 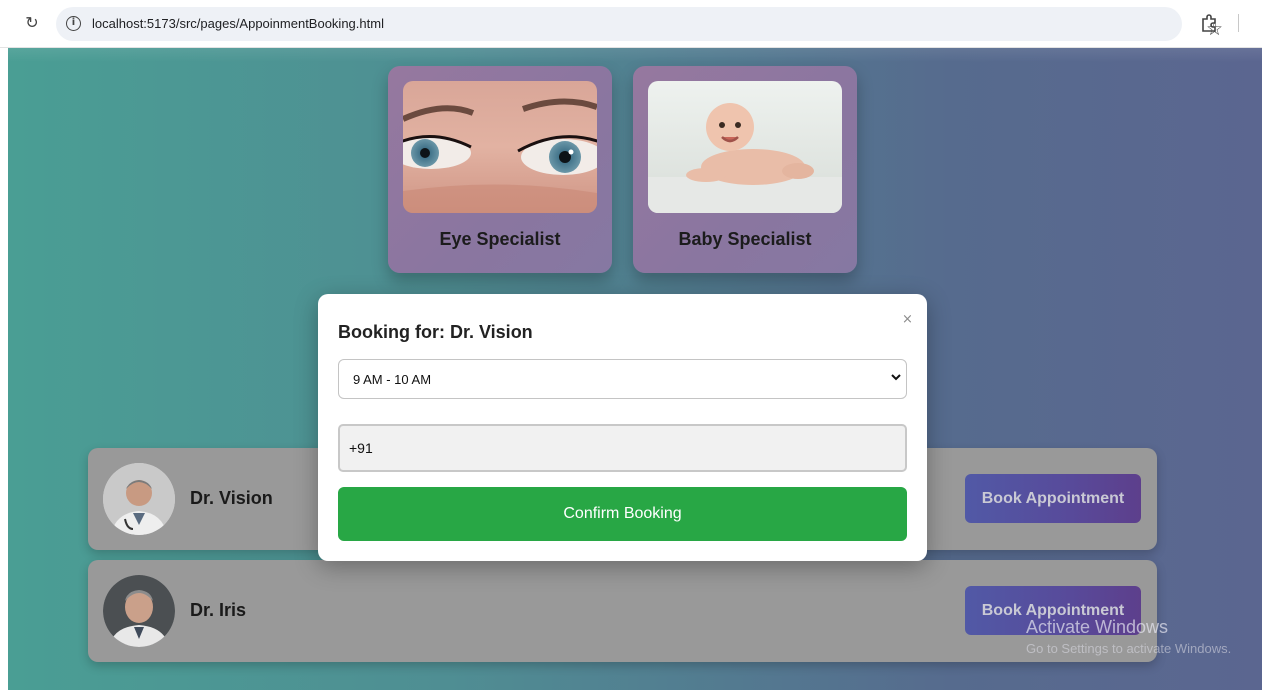 I want to click on modal-title: Booking for: Dr. Vision, so click(x=435, y=332).